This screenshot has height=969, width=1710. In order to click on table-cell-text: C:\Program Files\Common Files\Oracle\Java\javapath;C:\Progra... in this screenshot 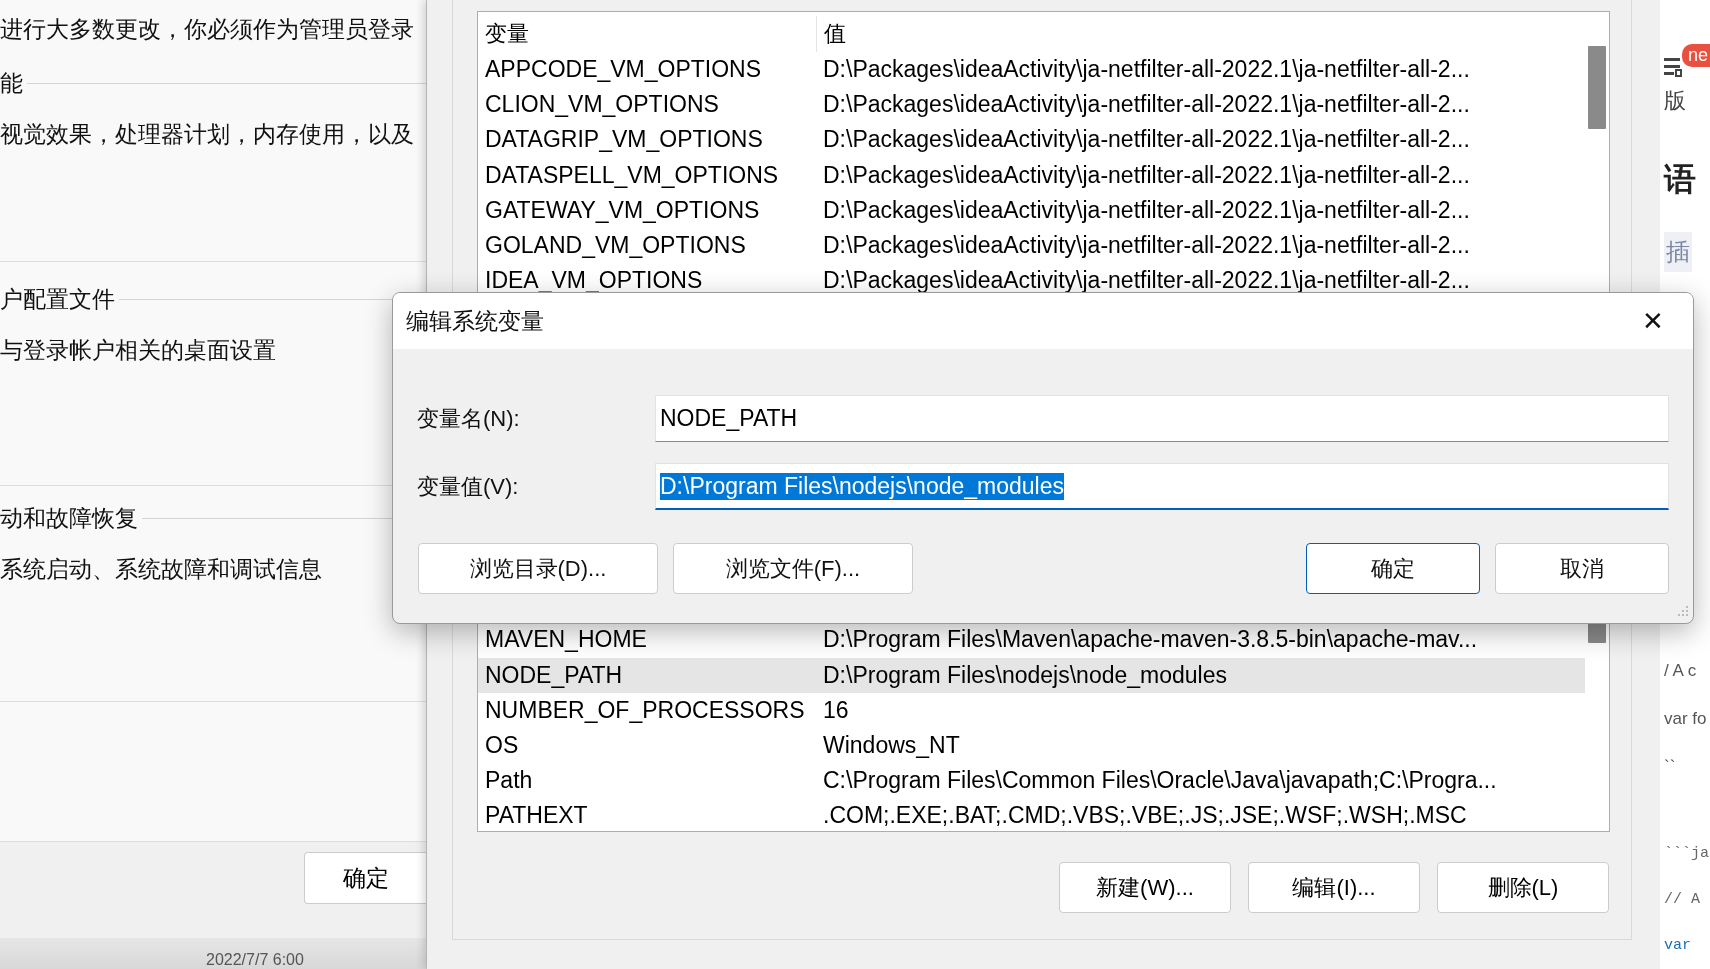, I will do `click(1159, 781)`.